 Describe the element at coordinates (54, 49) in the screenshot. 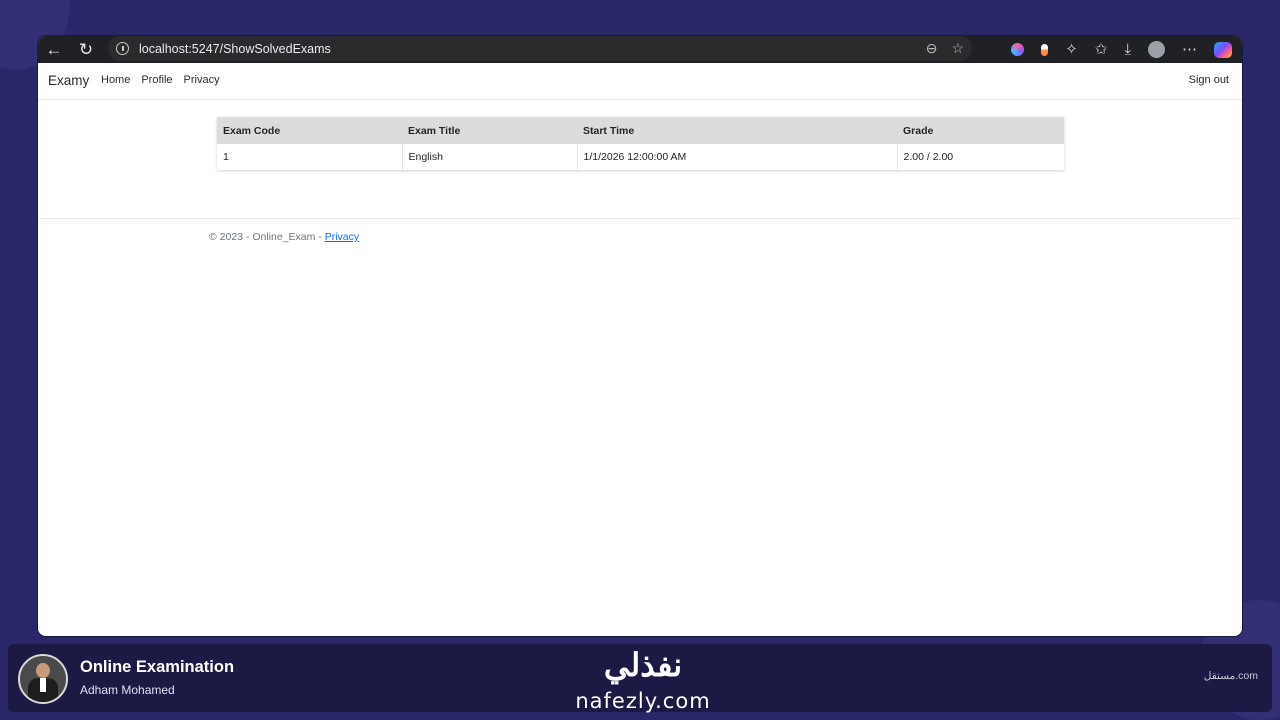

I see `back-arrow-icon: ←` at that location.